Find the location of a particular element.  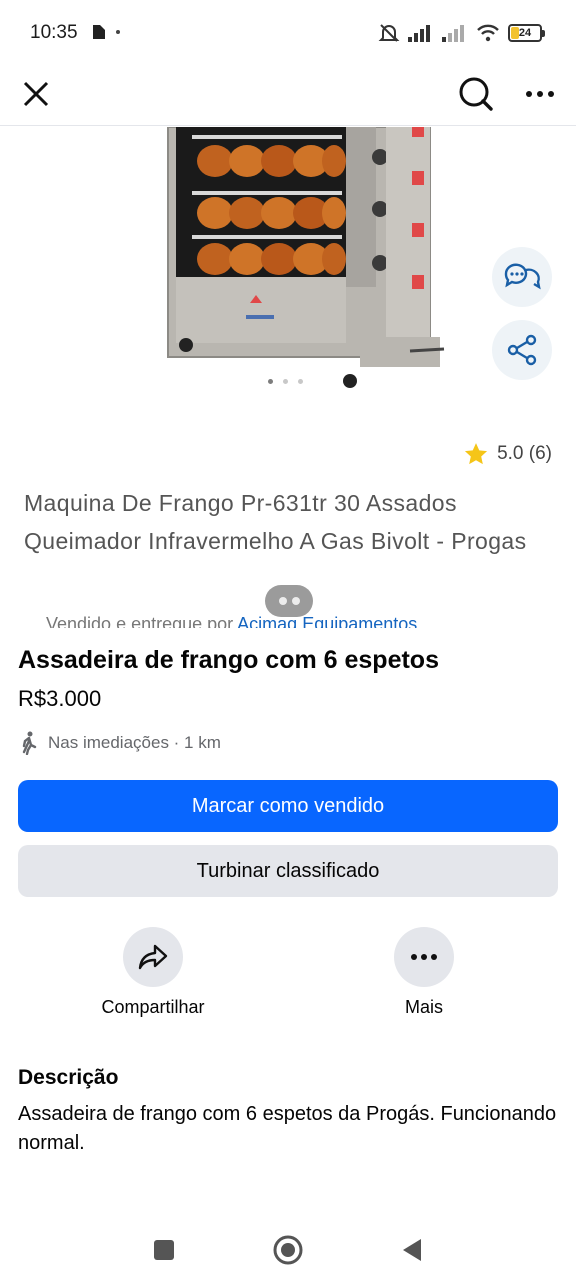

system-nav-bar is located at coordinates (288, 1245).